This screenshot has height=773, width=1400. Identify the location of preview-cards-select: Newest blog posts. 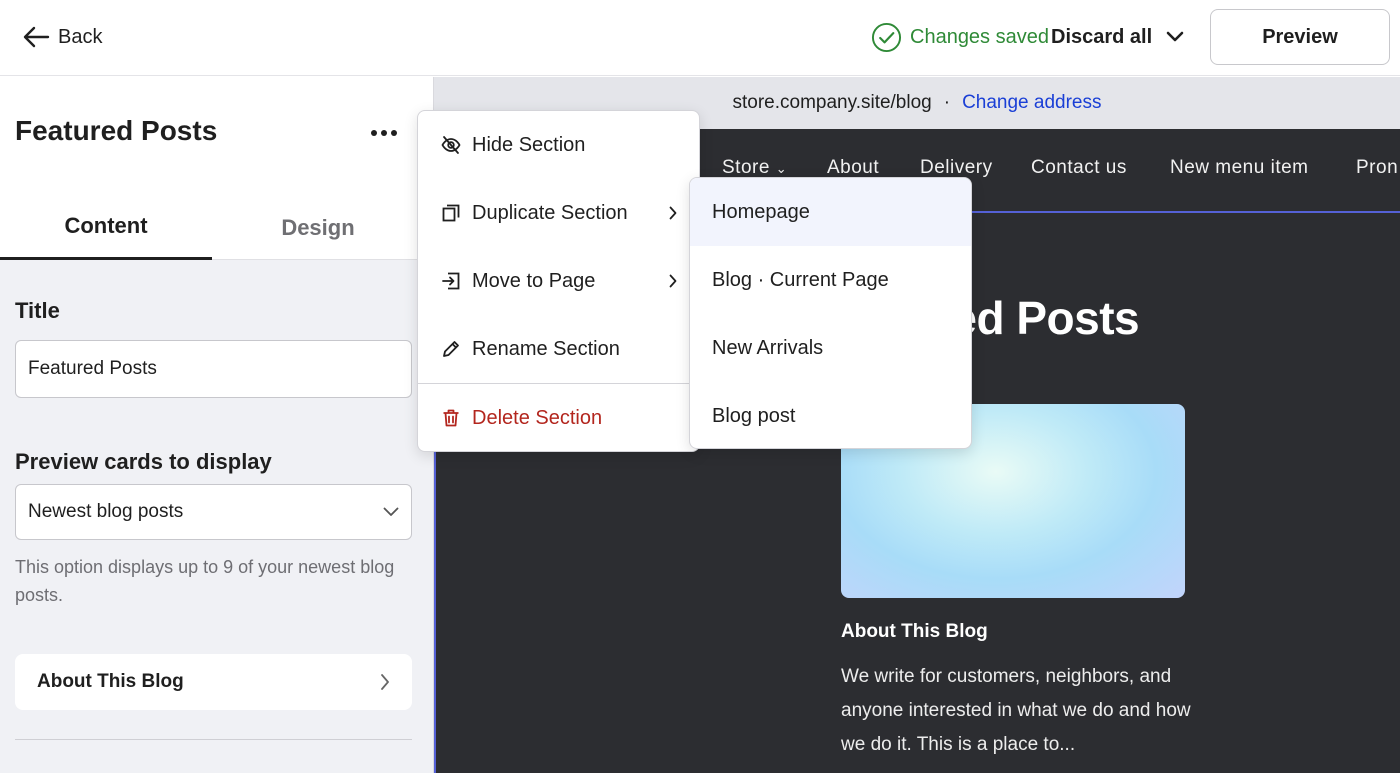
(213, 512).